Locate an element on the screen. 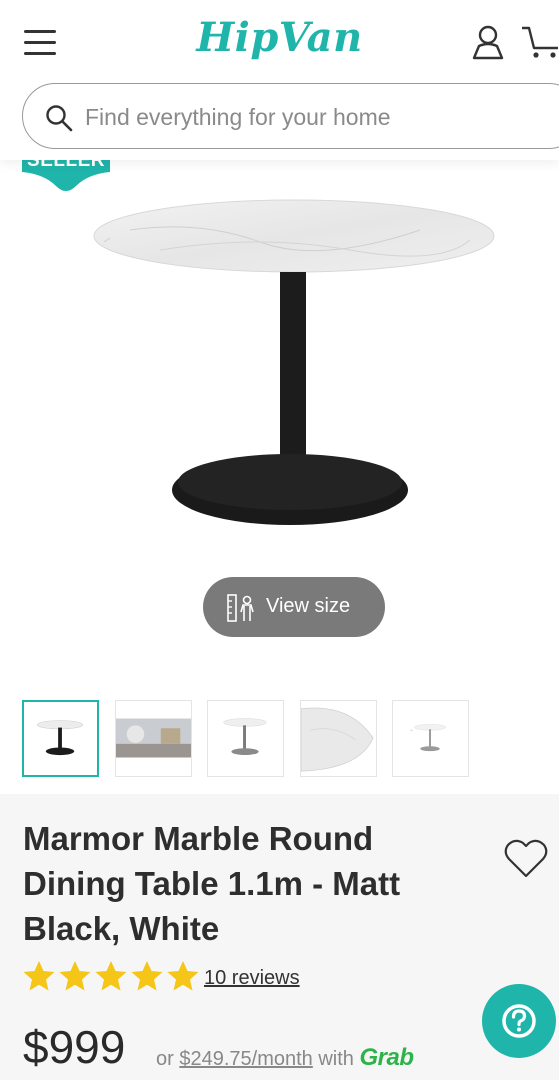 This screenshot has height=1080, width=559. installment-with: with is located at coordinates (336, 1059).